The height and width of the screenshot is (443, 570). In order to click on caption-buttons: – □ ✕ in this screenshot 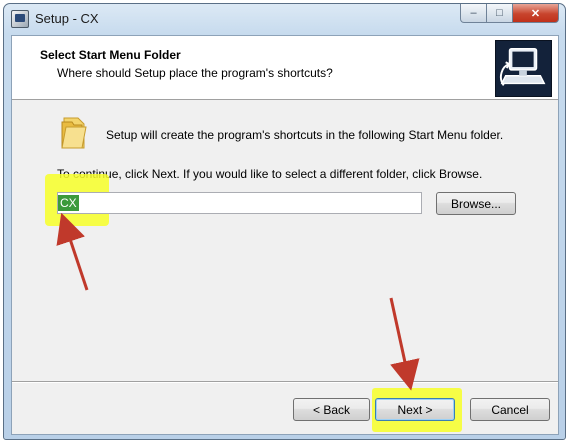, I will do `click(509, 14)`.